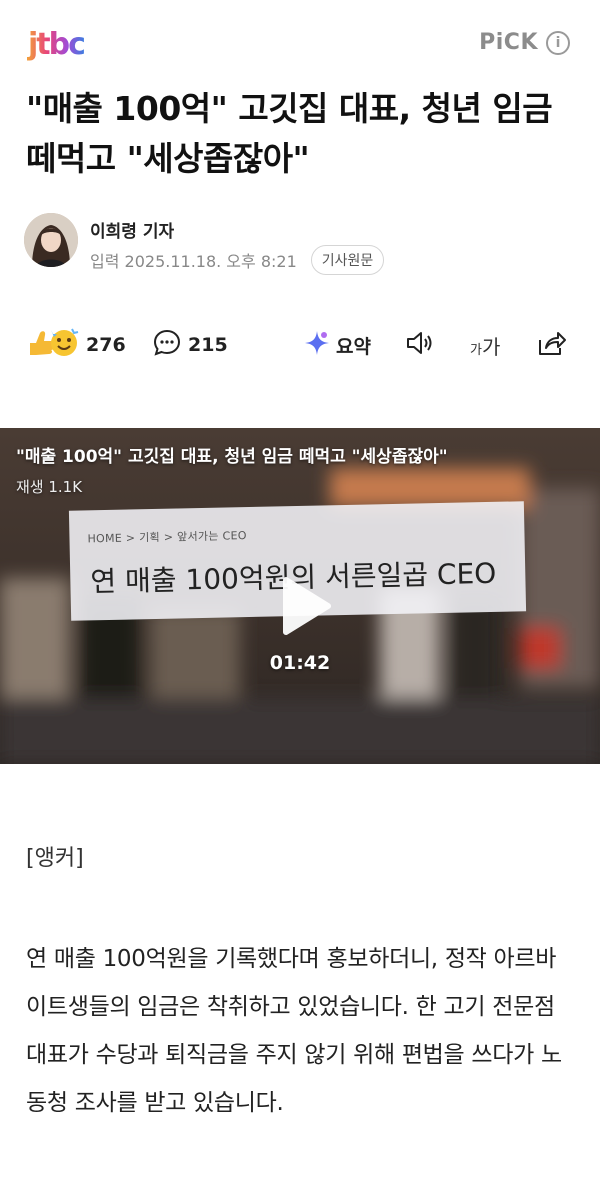  I want to click on anchor-label: [앵커], so click(55, 858).